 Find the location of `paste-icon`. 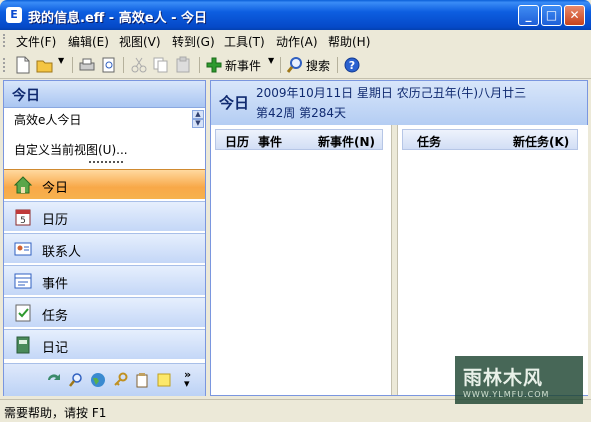

paste-icon is located at coordinates (183, 65).